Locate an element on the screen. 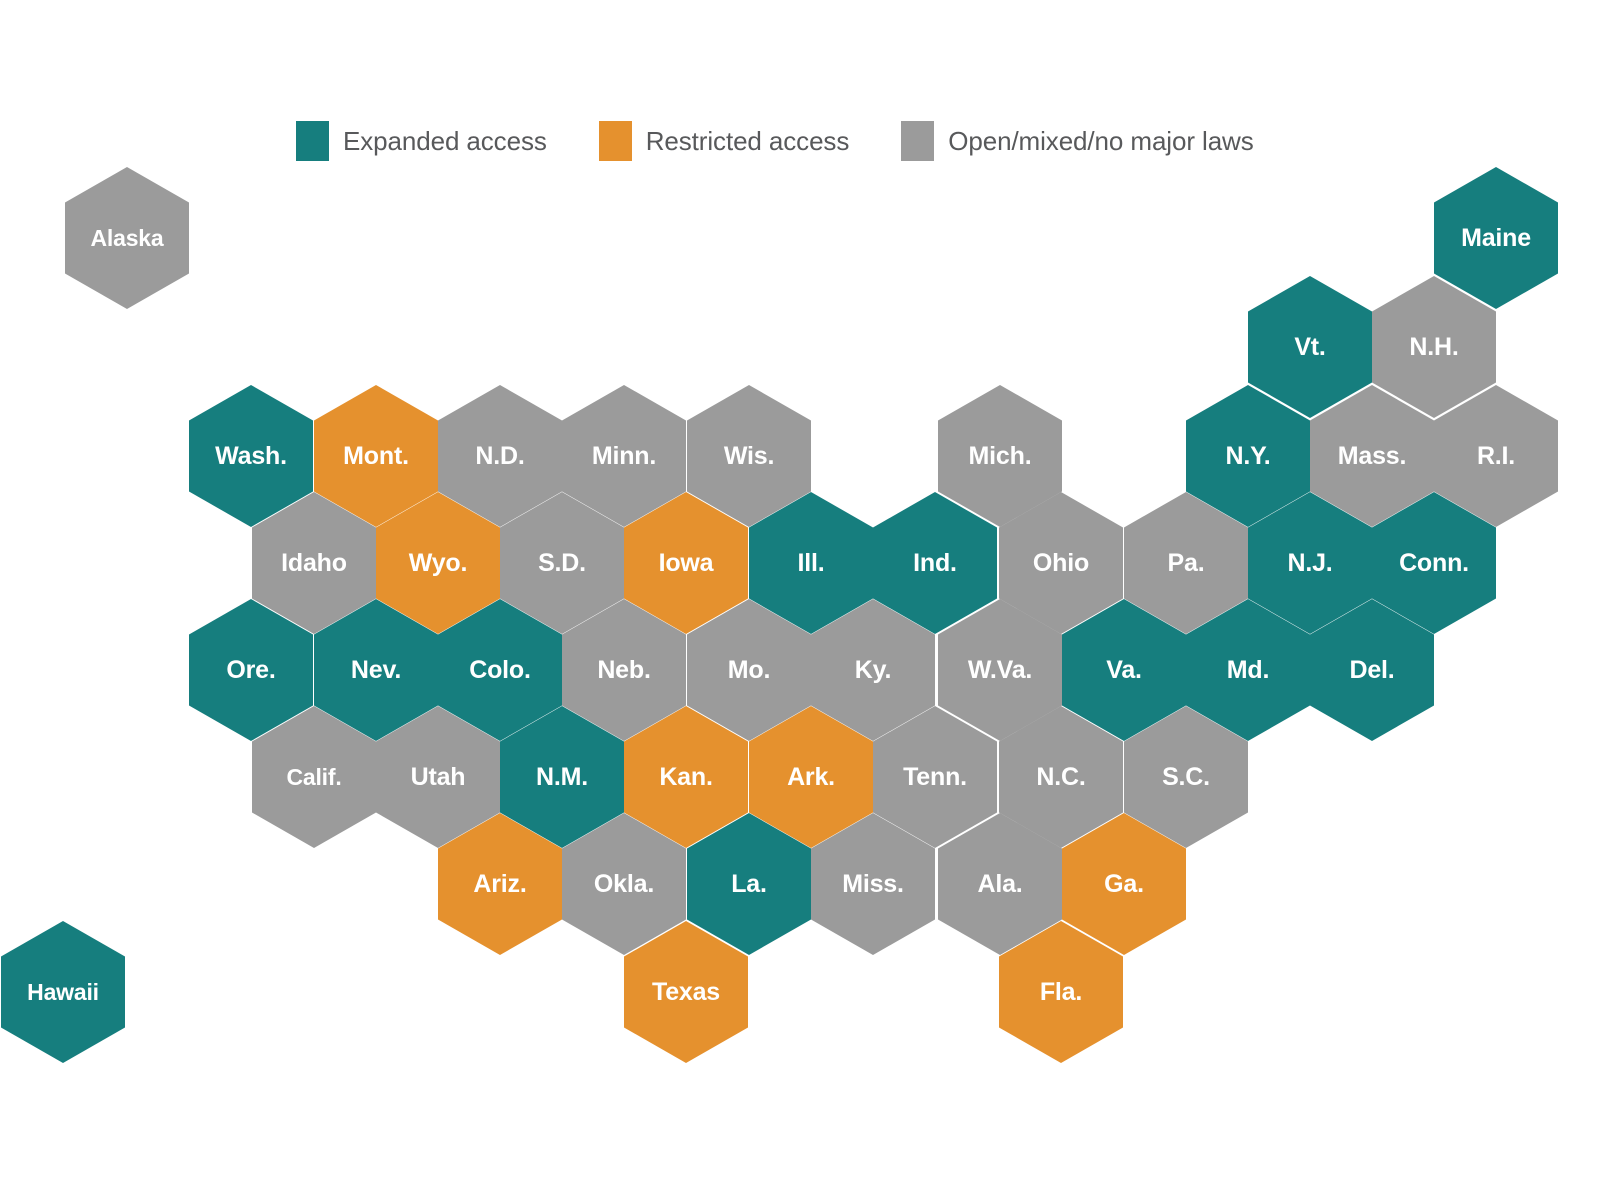  hex-tile-label: Okla. is located at coordinates (624, 883).